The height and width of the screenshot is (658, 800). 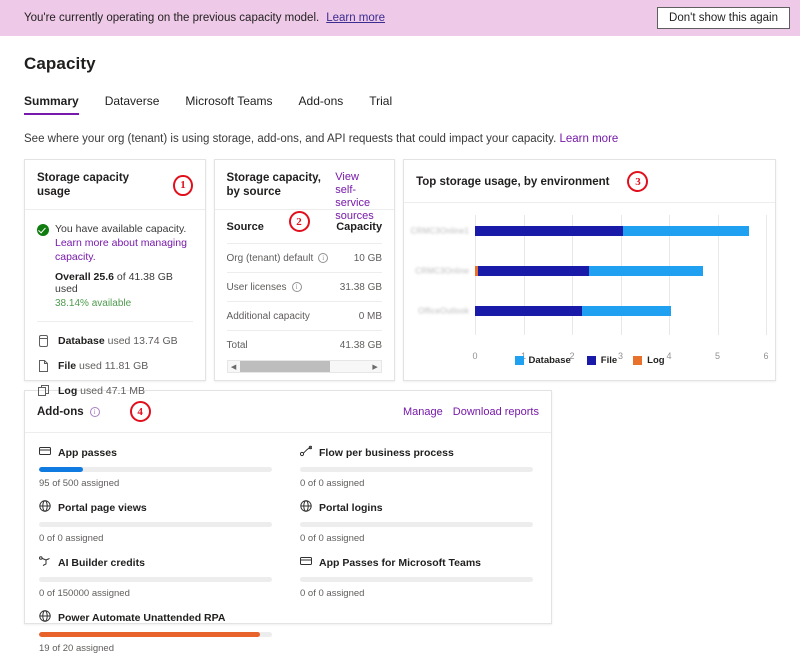 I want to click on legend-item-database: Database, so click(x=542, y=360).